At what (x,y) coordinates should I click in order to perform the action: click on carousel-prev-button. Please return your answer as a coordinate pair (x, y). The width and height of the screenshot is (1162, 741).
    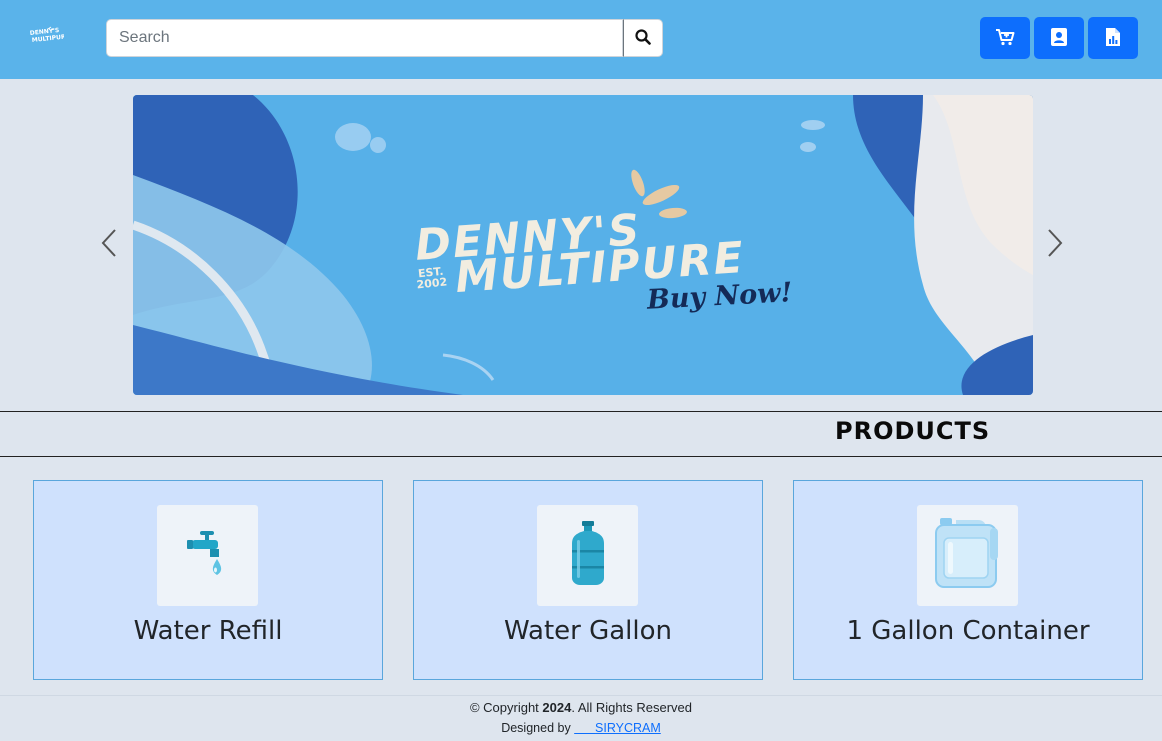
    Looking at the image, I should click on (109, 245).